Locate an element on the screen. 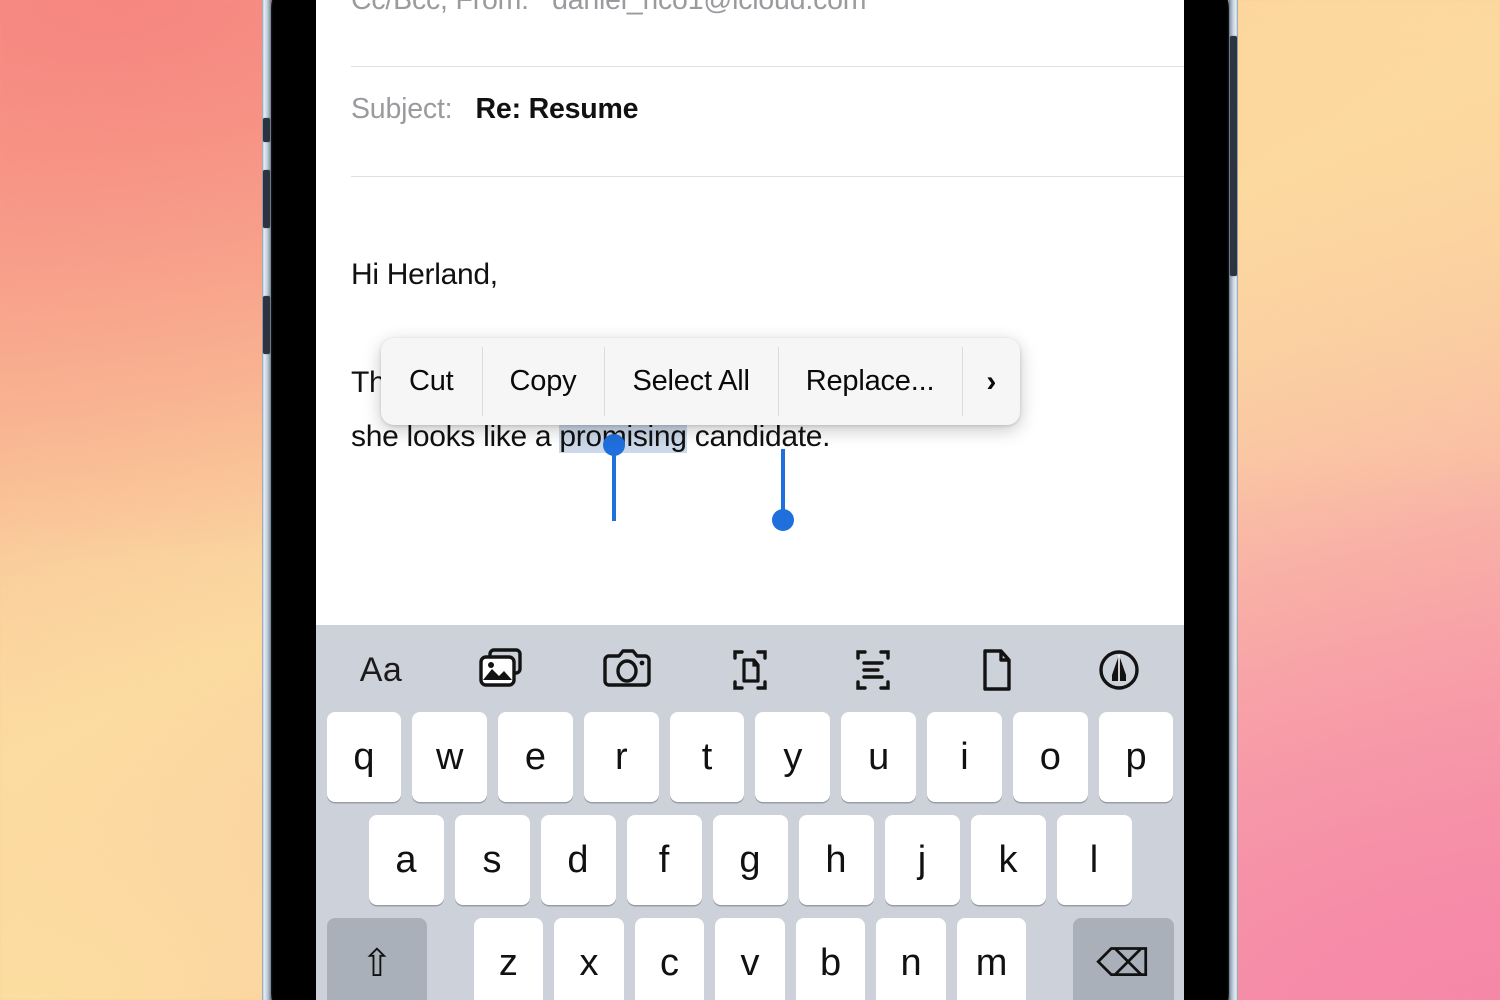 The image size is (1500, 1000). key-c: c is located at coordinates (669, 959).